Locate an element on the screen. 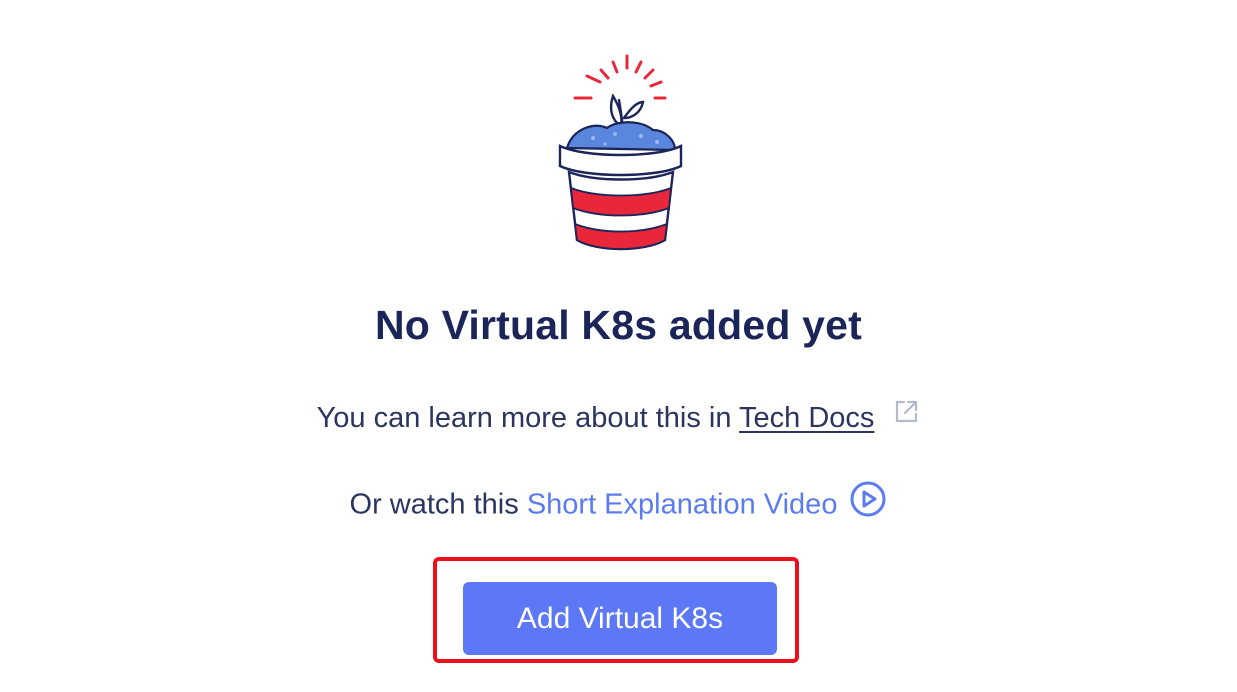 The width and height of the screenshot is (1237, 692). add-virtual-k8s-button: Add Virtual K8s is located at coordinates (620, 618).